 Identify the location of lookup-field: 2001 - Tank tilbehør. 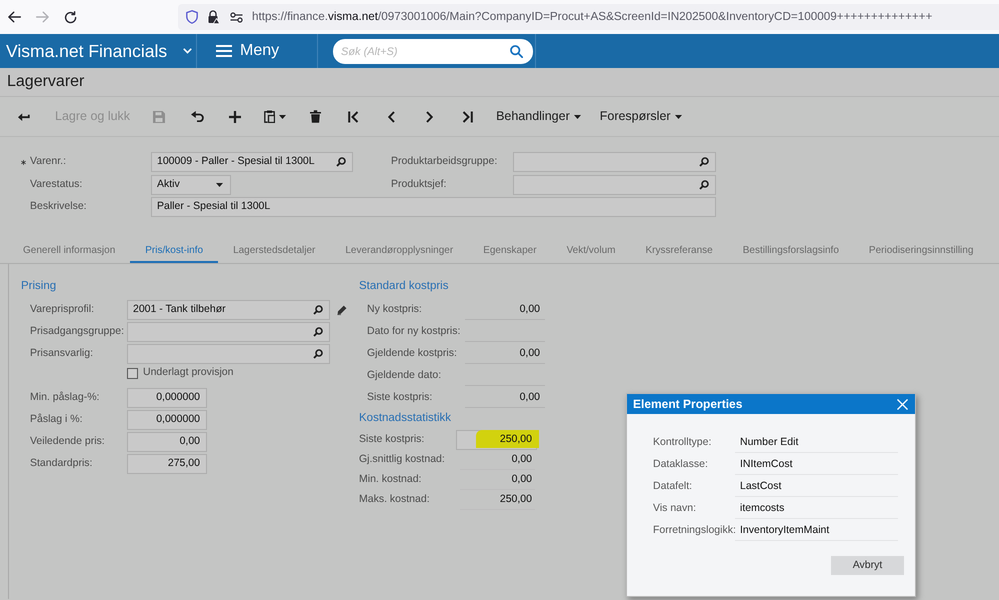
(228, 310).